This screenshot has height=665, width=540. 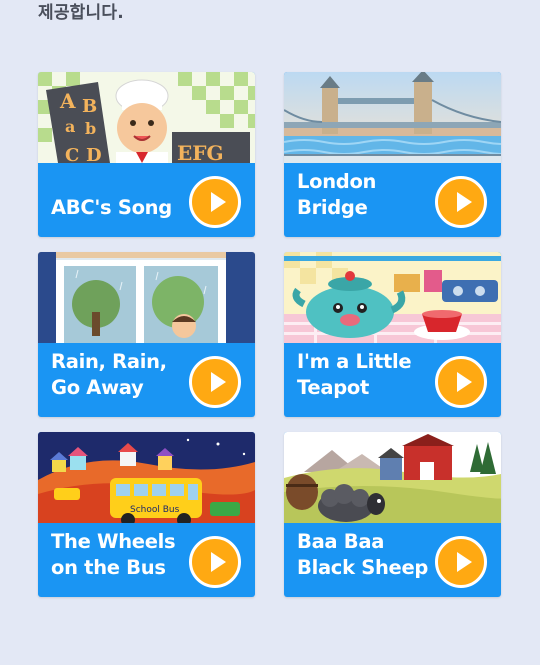 I want to click on svg-text: b, so click(x=90, y=128).